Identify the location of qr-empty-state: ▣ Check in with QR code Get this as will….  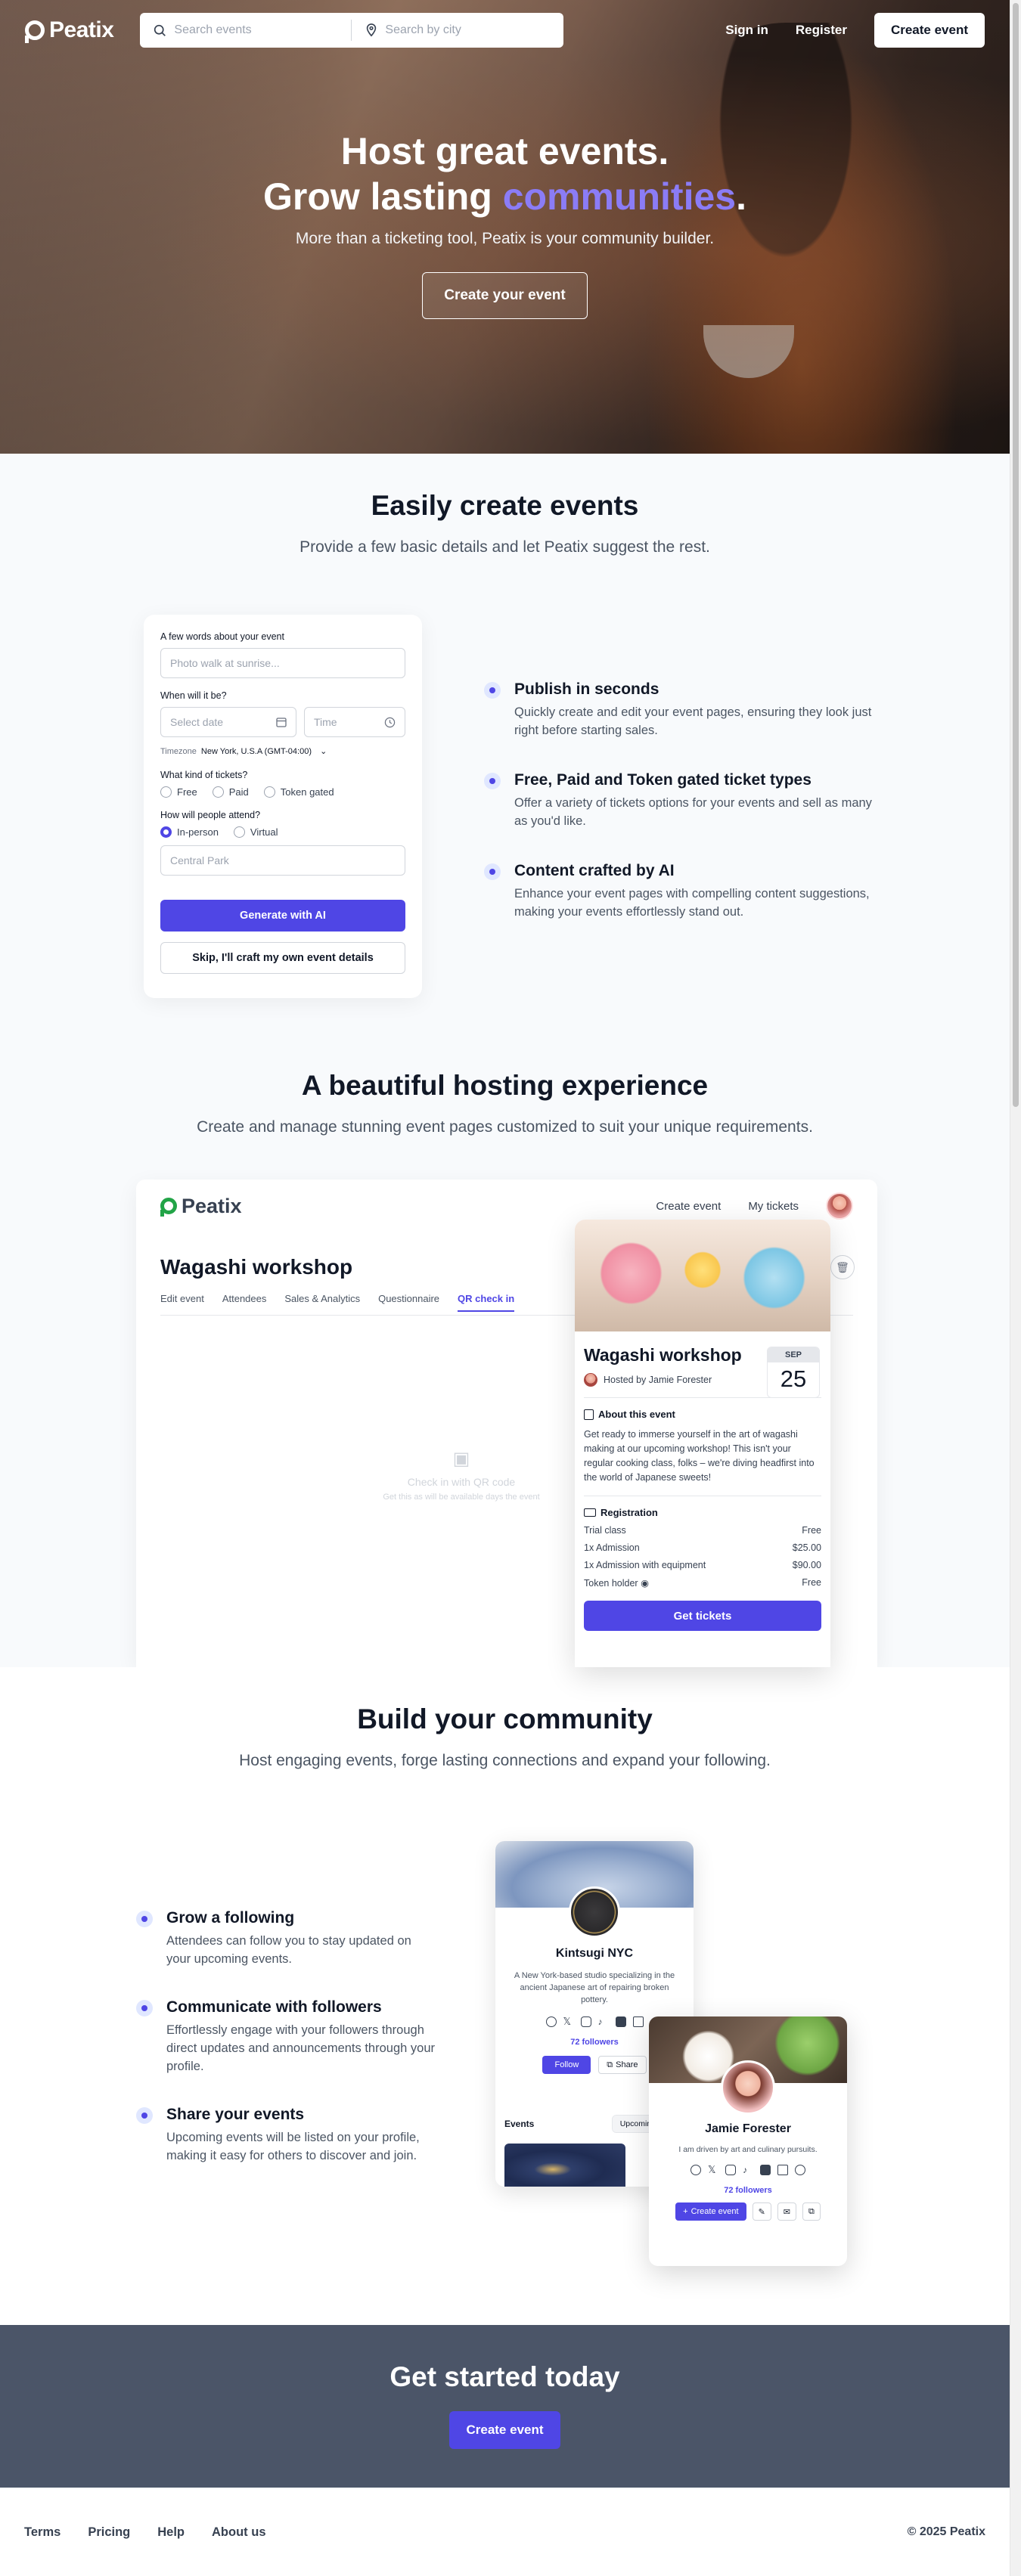
(461, 1475).